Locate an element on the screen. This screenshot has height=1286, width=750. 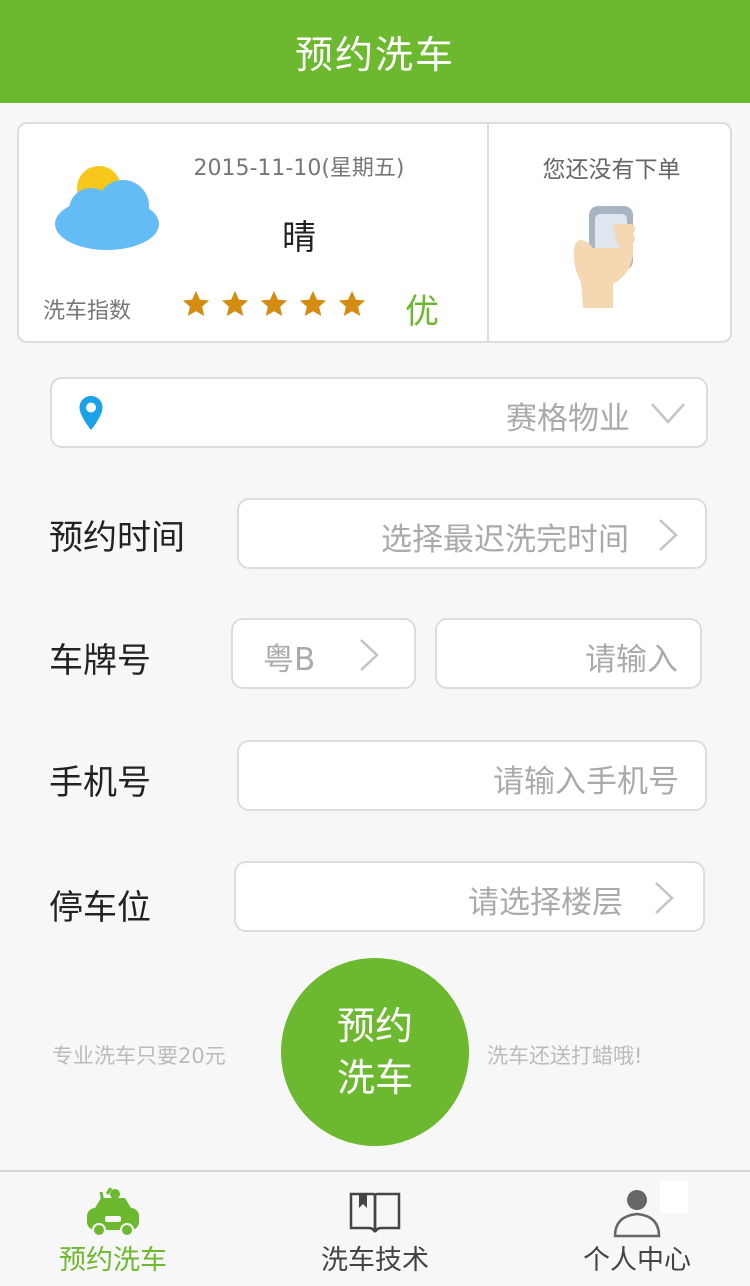
page-title: 预约洗车 is located at coordinates (374, 55).